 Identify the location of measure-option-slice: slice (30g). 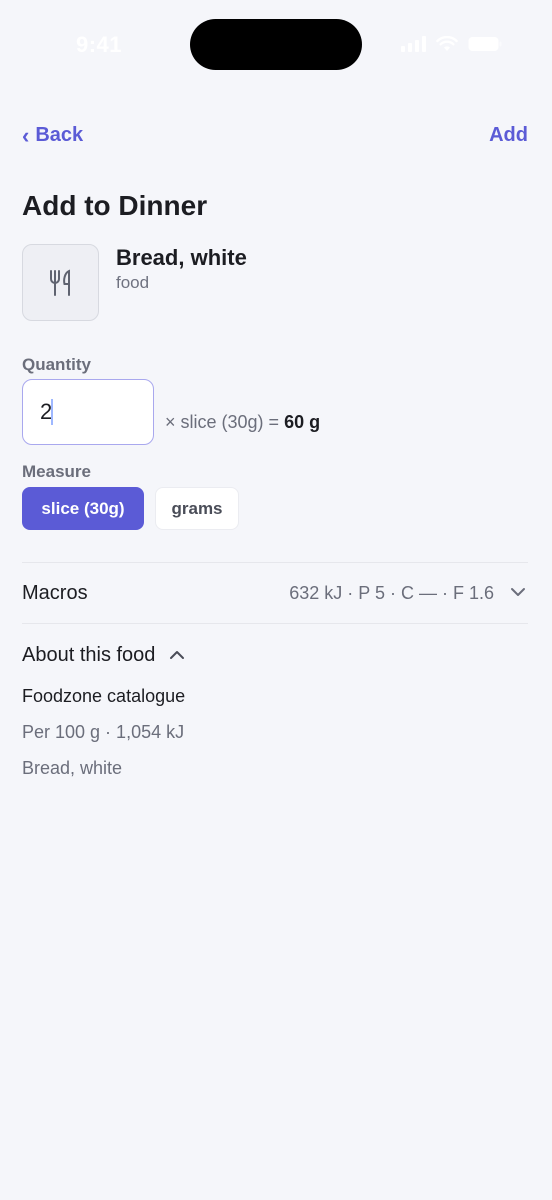
(83, 508).